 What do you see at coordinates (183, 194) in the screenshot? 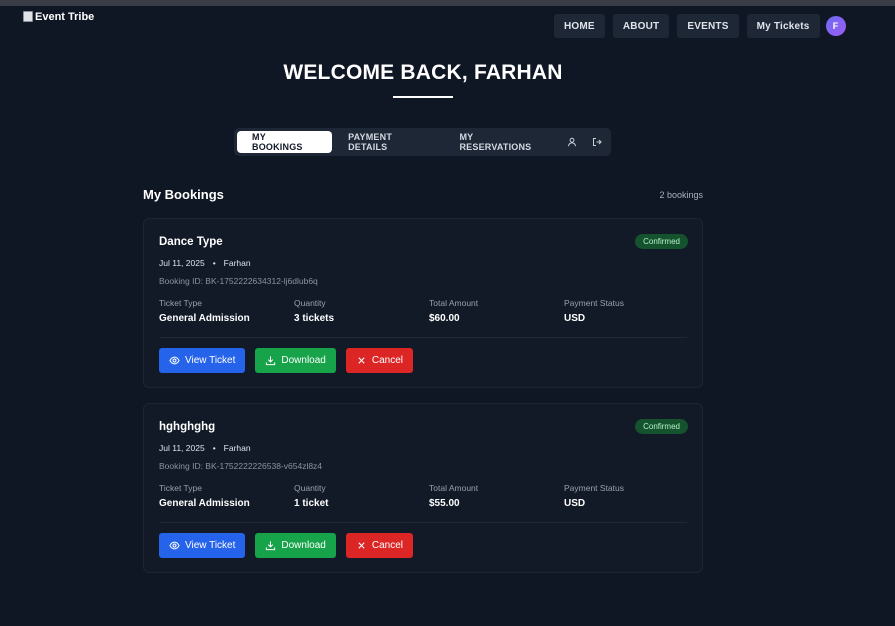
I see `bookings-section-title: My Bookings` at bounding box center [183, 194].